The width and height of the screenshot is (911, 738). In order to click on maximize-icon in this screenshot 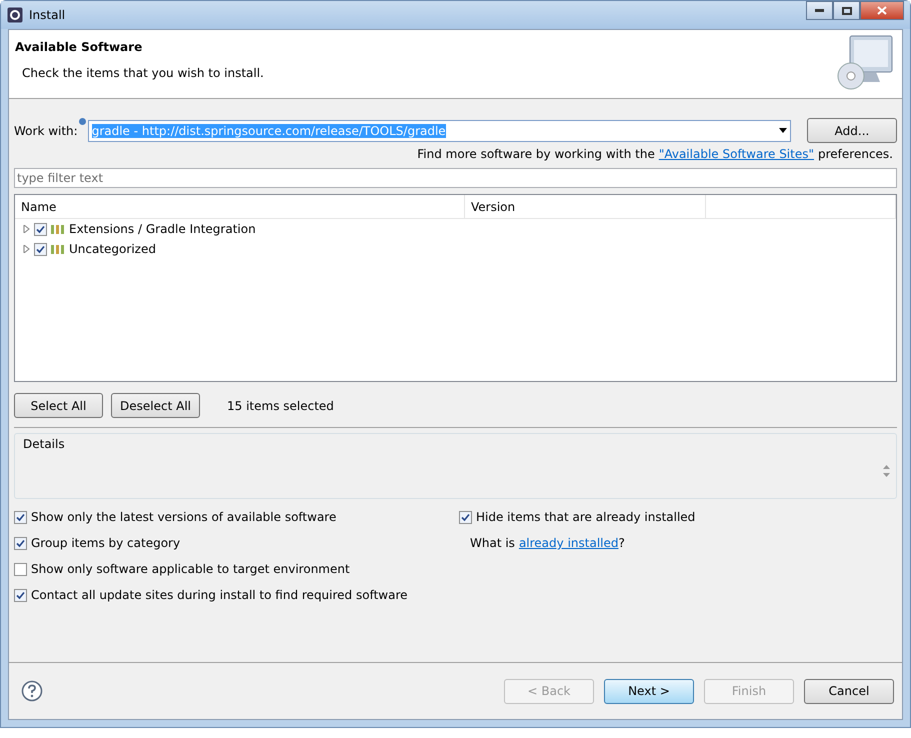, I will do `click(847, 10)`.